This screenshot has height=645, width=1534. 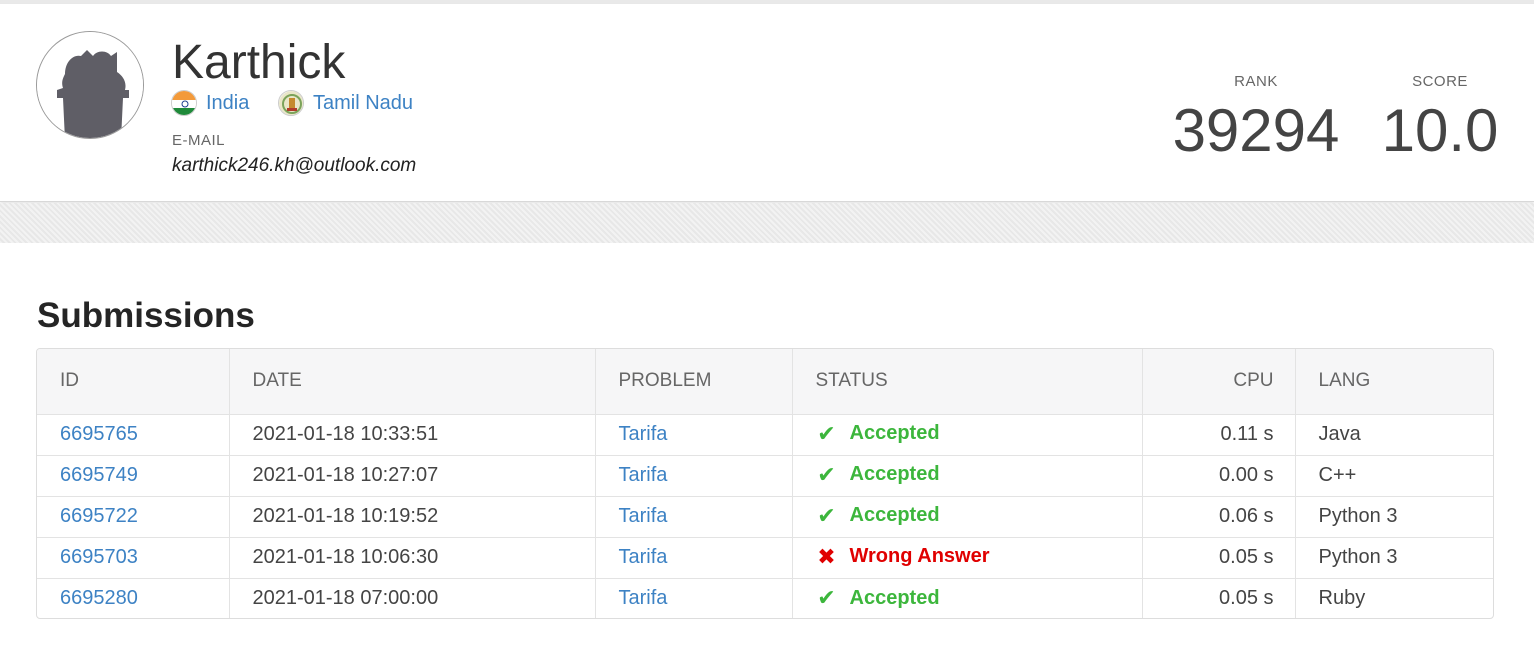 What do you see at coordinates (1440, 81) in the screenshot?
I see `score-label: SCORE` at bounding box center [1440, 81].